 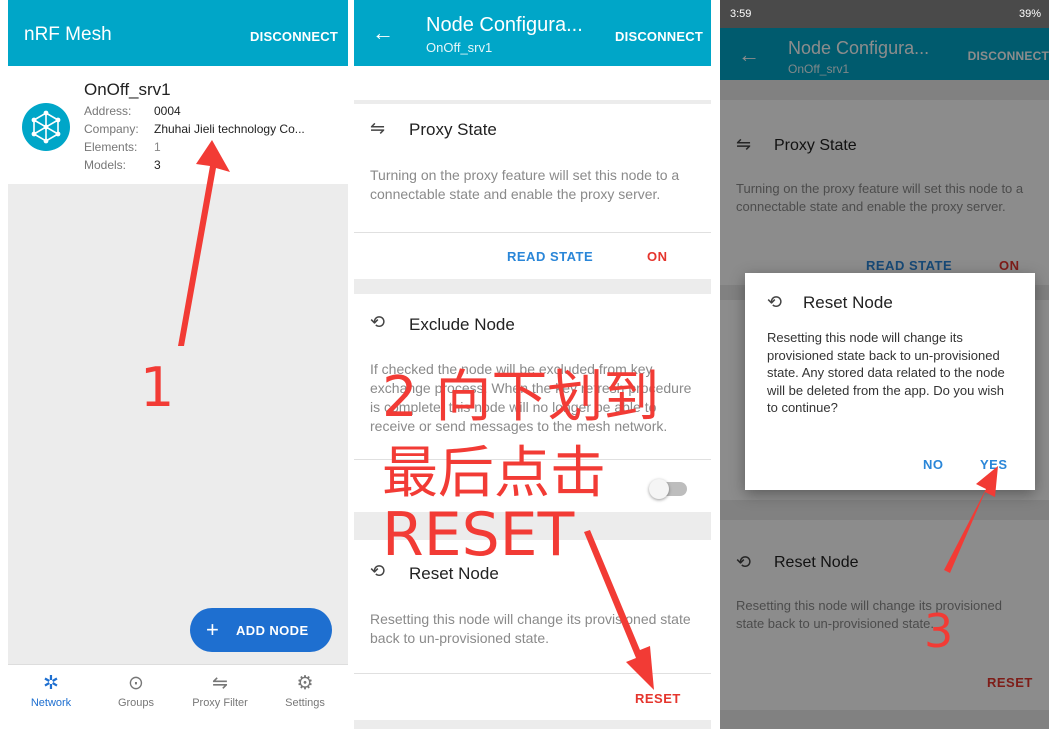 I want to click on arrow-step3, so click(x=971, y=519).